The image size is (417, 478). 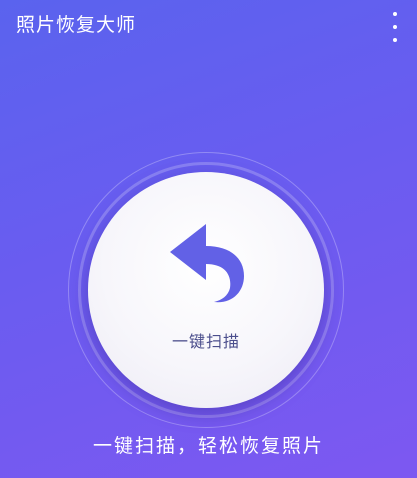 I want to click on more-vertical-icon, so click(x=395, y=14).